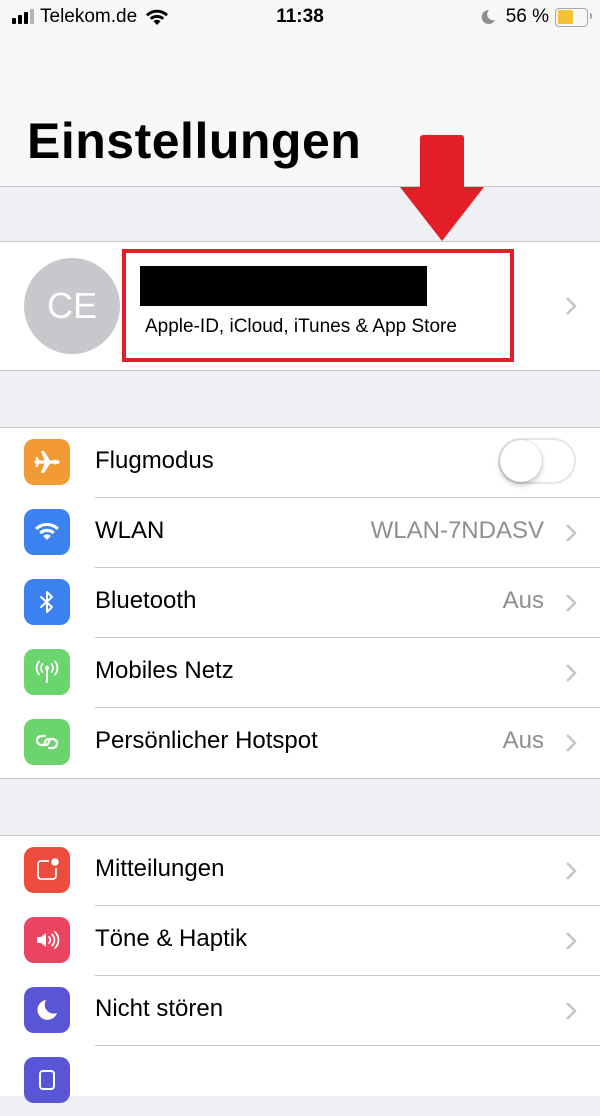  I want to click on row-label: WLAN, so click(130, 530).